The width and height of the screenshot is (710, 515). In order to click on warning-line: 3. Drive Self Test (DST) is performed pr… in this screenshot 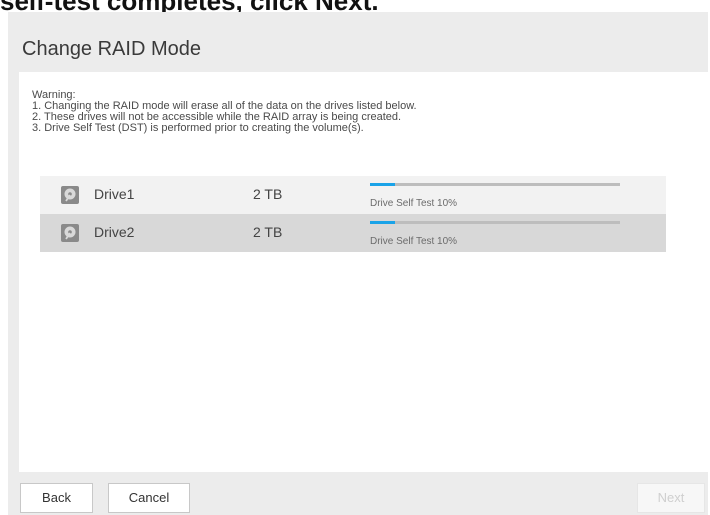, I will do `click(198, 128)`.